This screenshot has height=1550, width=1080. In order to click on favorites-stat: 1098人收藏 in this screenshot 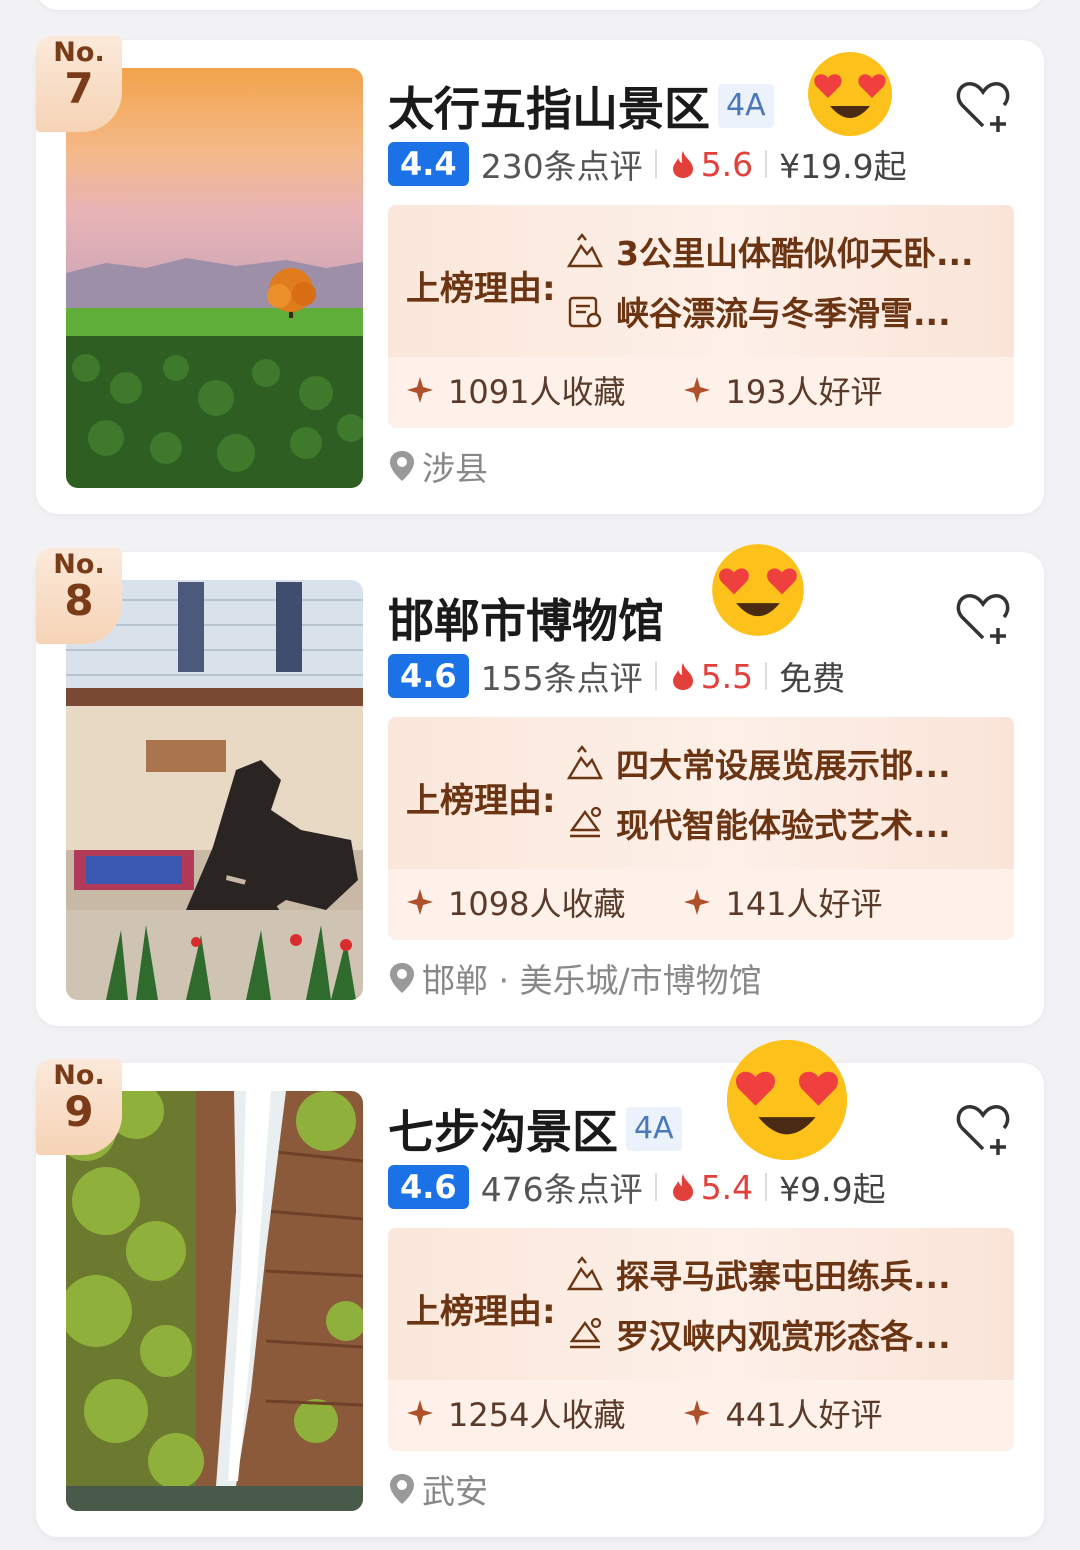, I will do `click(515, 902)`.